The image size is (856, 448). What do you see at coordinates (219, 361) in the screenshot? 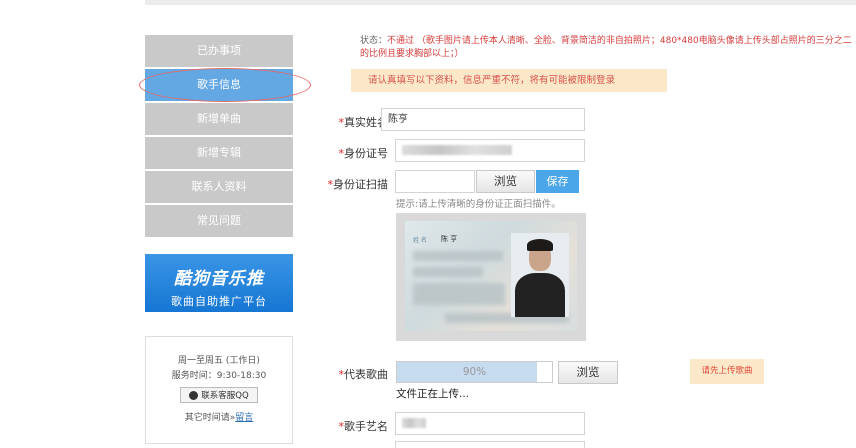
I see `service-days: 周一至周五 (工作日)` at bounding box center [219, 361].